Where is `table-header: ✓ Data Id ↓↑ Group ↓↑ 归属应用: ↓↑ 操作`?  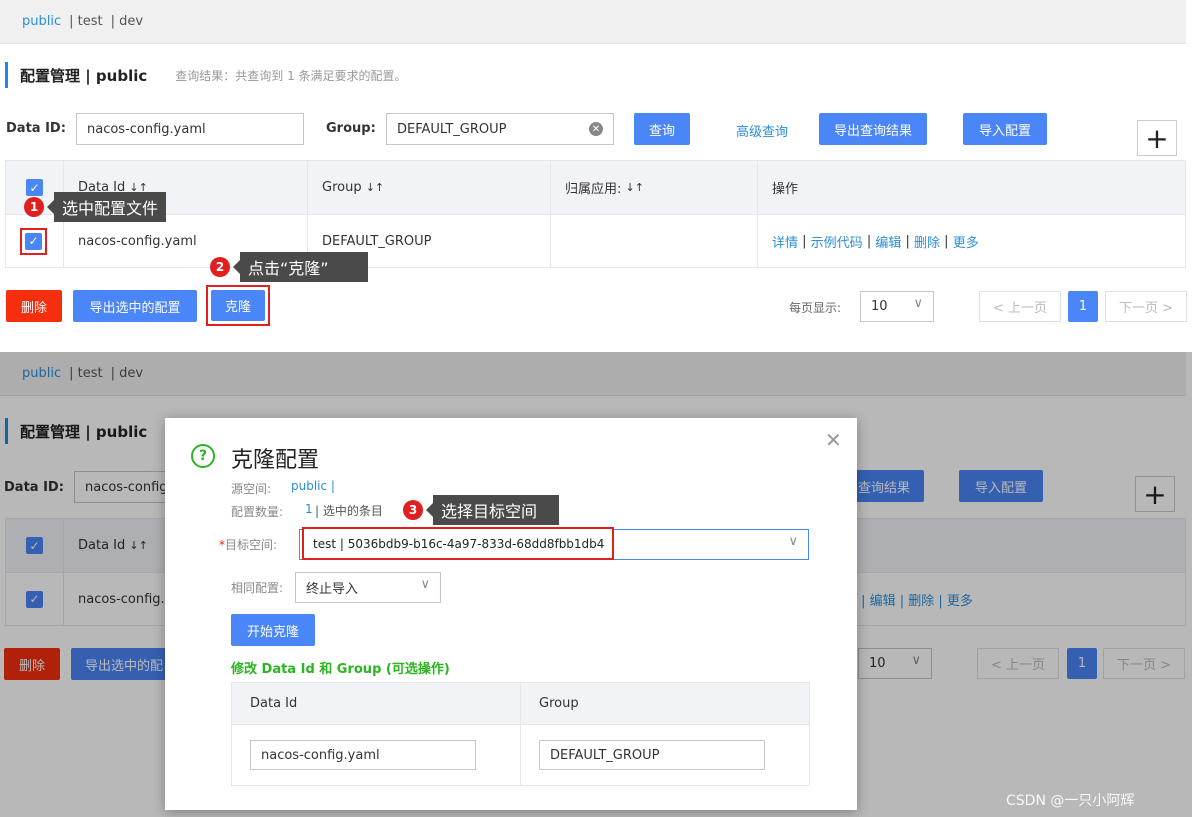 table-header: ✓ Data Id ↓↑ Group ↓↑ 归属应用: ↓↑ 操作 is located at coordinates (595, 188).